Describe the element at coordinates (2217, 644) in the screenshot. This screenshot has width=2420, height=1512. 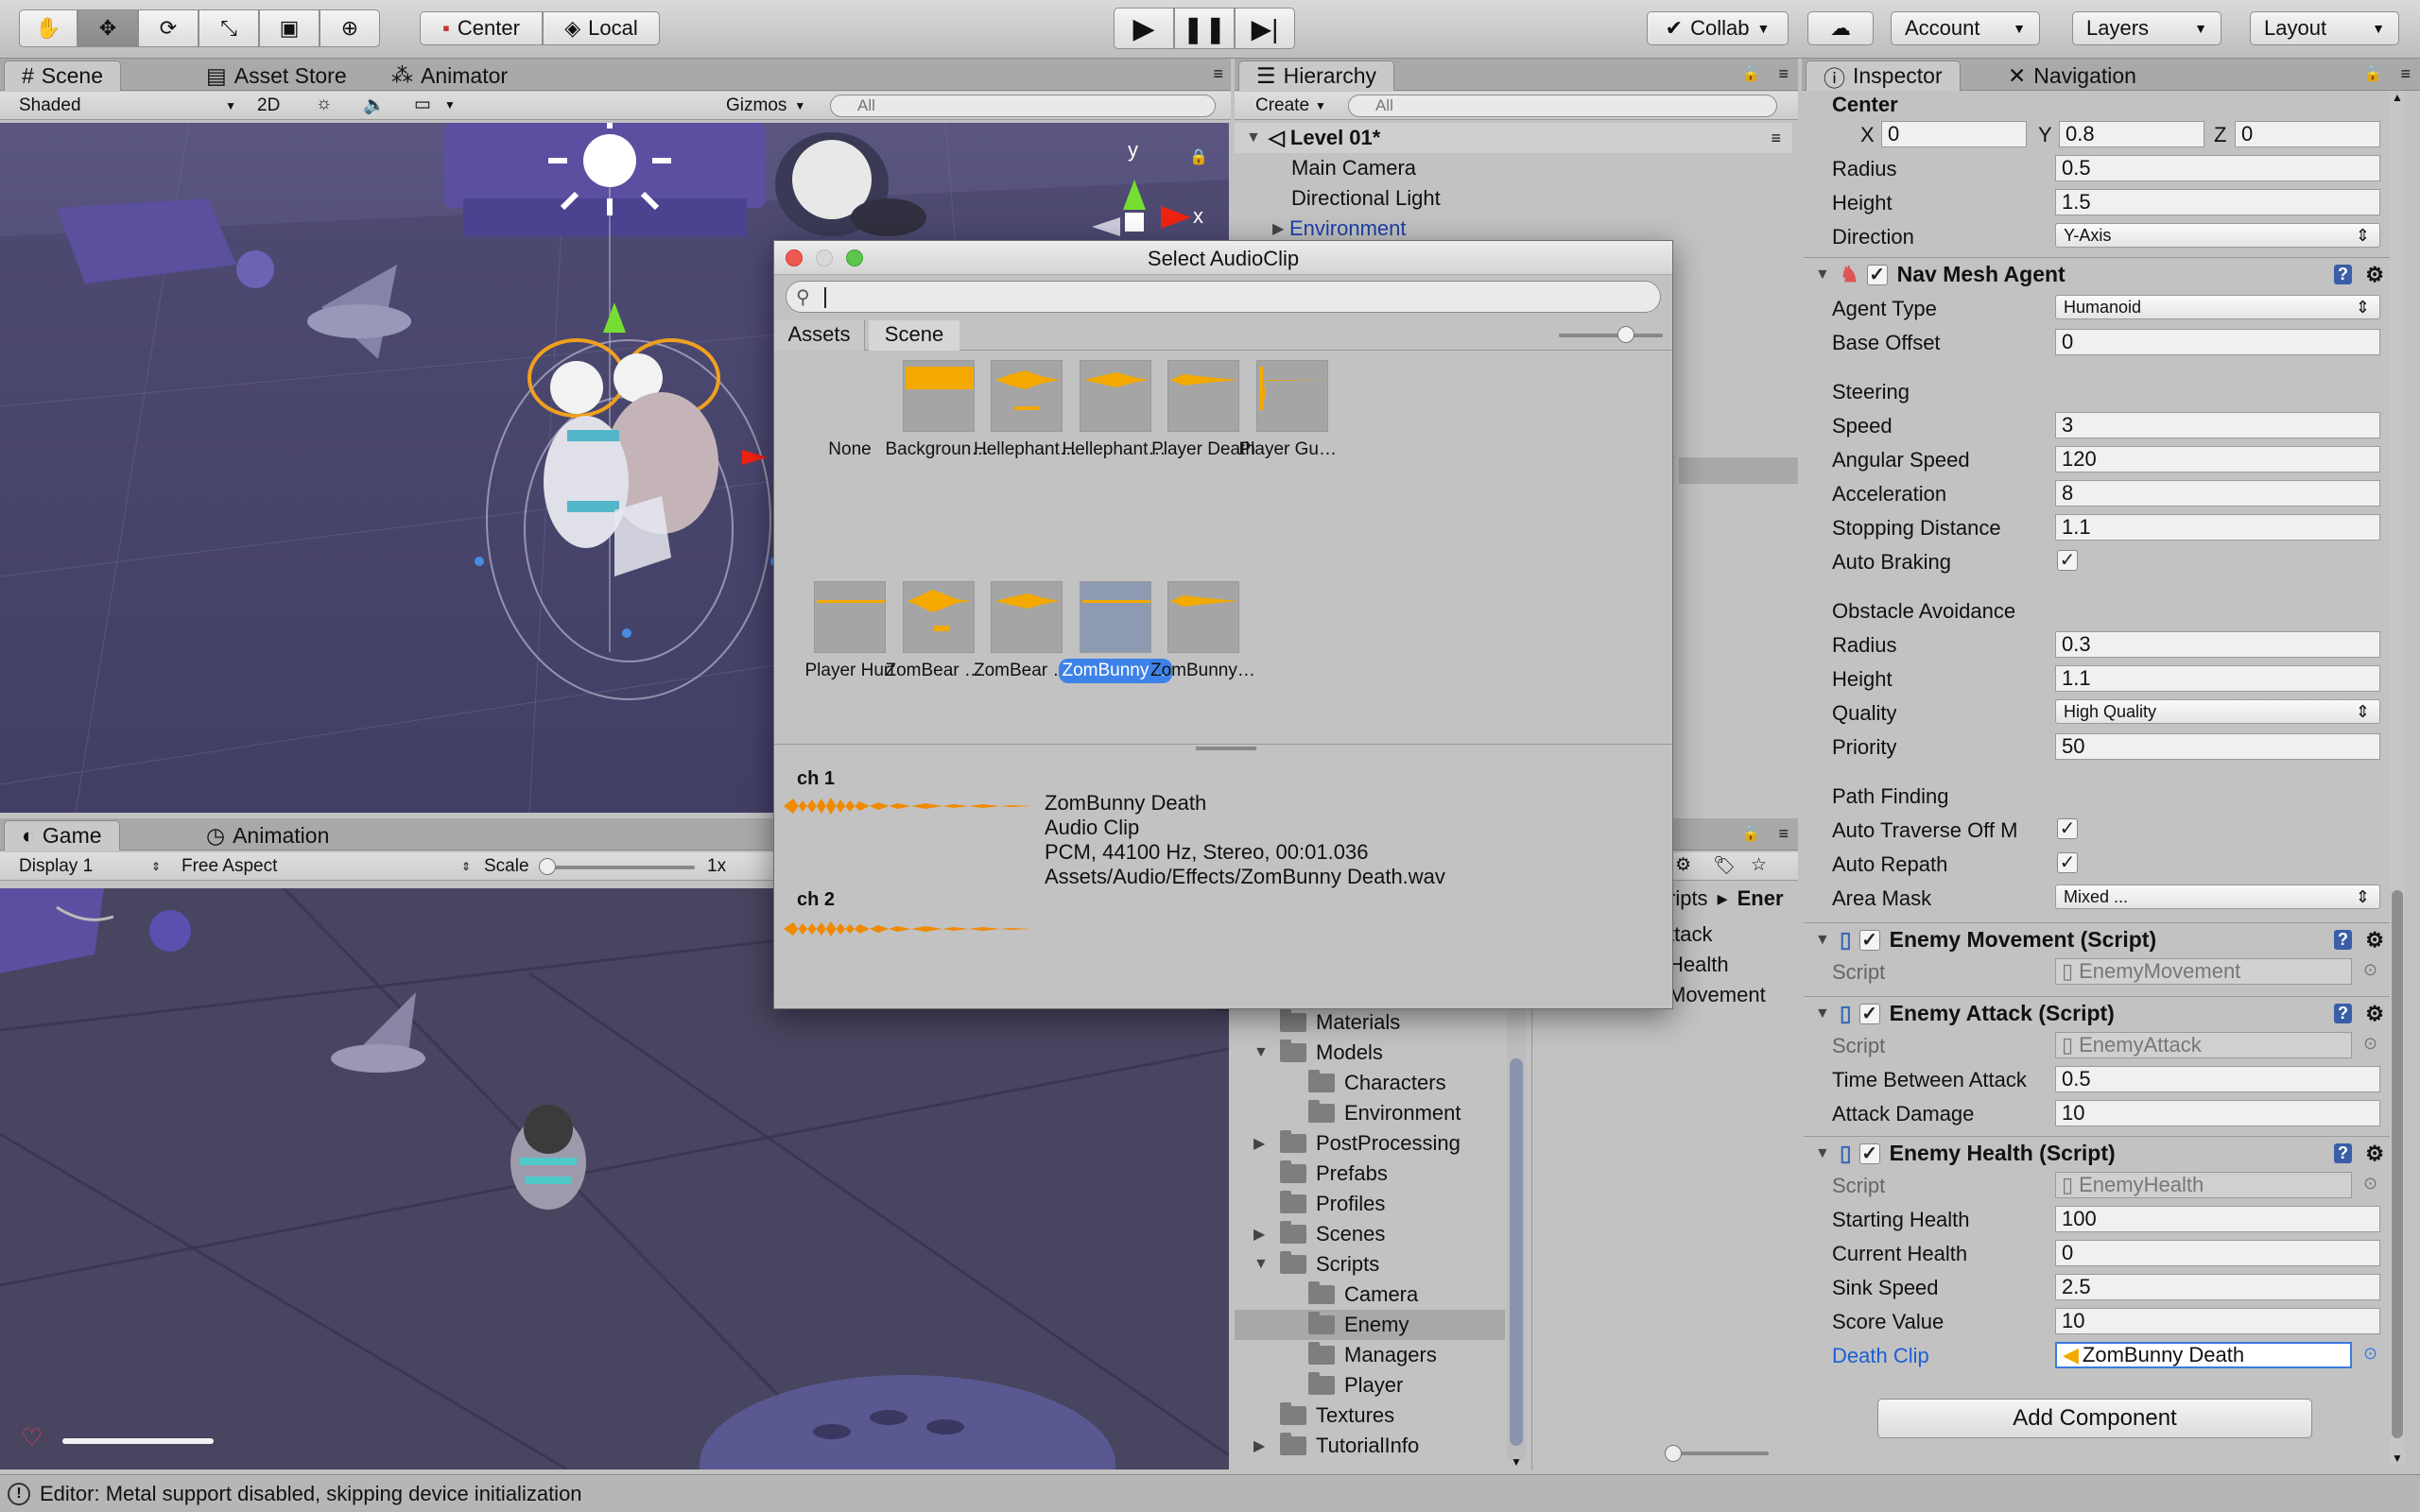
I see `obstacle-radius-input: 0.3` at that location.